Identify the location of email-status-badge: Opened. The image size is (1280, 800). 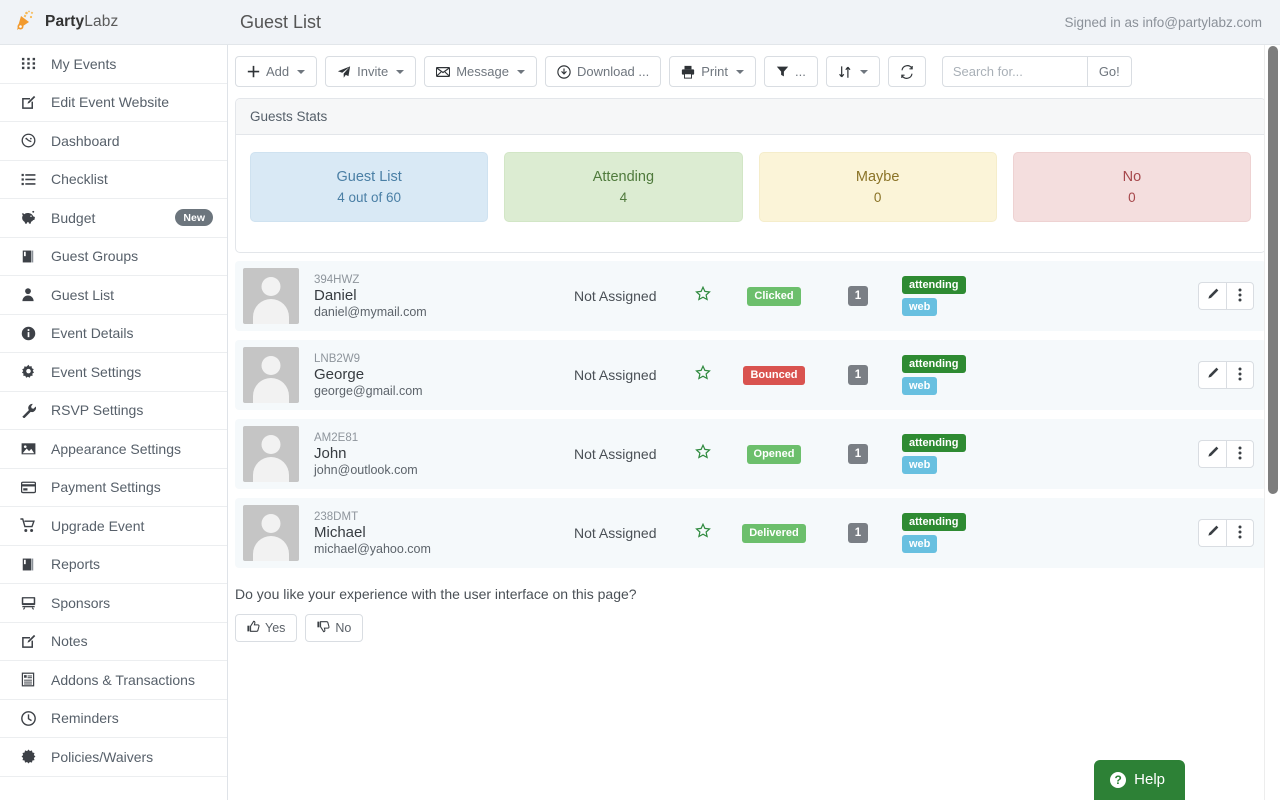
(774, 454).